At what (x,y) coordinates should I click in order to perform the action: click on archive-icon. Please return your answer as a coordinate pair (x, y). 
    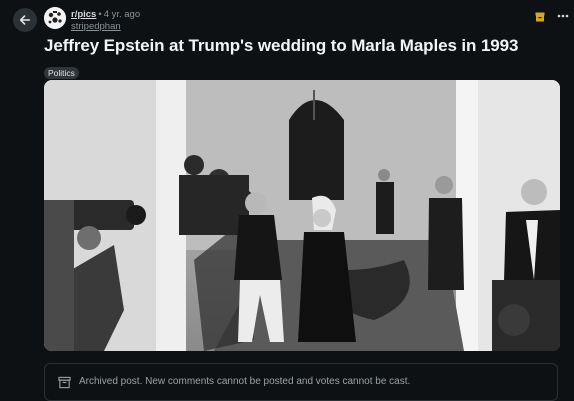
    Looking at the image, I should click on (540, 17).